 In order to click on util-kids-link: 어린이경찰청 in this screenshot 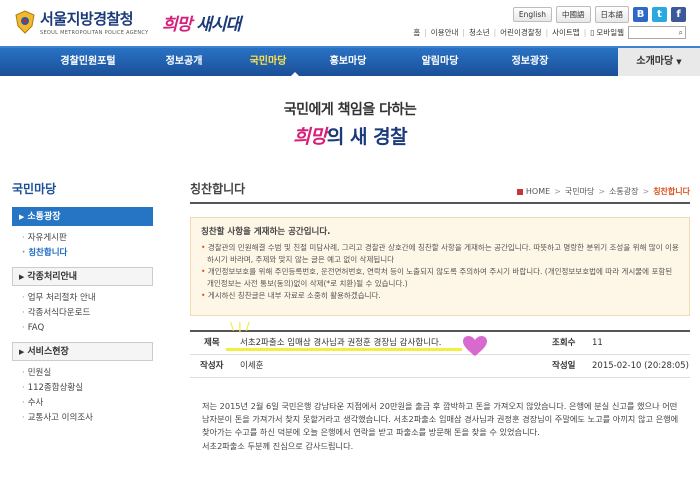, I will do `click(520, 32)`.